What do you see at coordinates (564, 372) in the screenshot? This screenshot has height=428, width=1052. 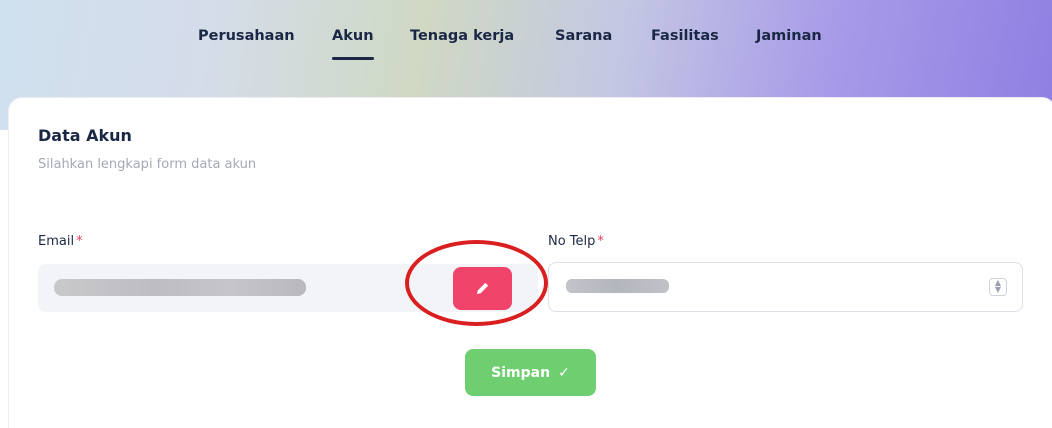 I see `check-icon: ✓` at bounding box center [564, 372].